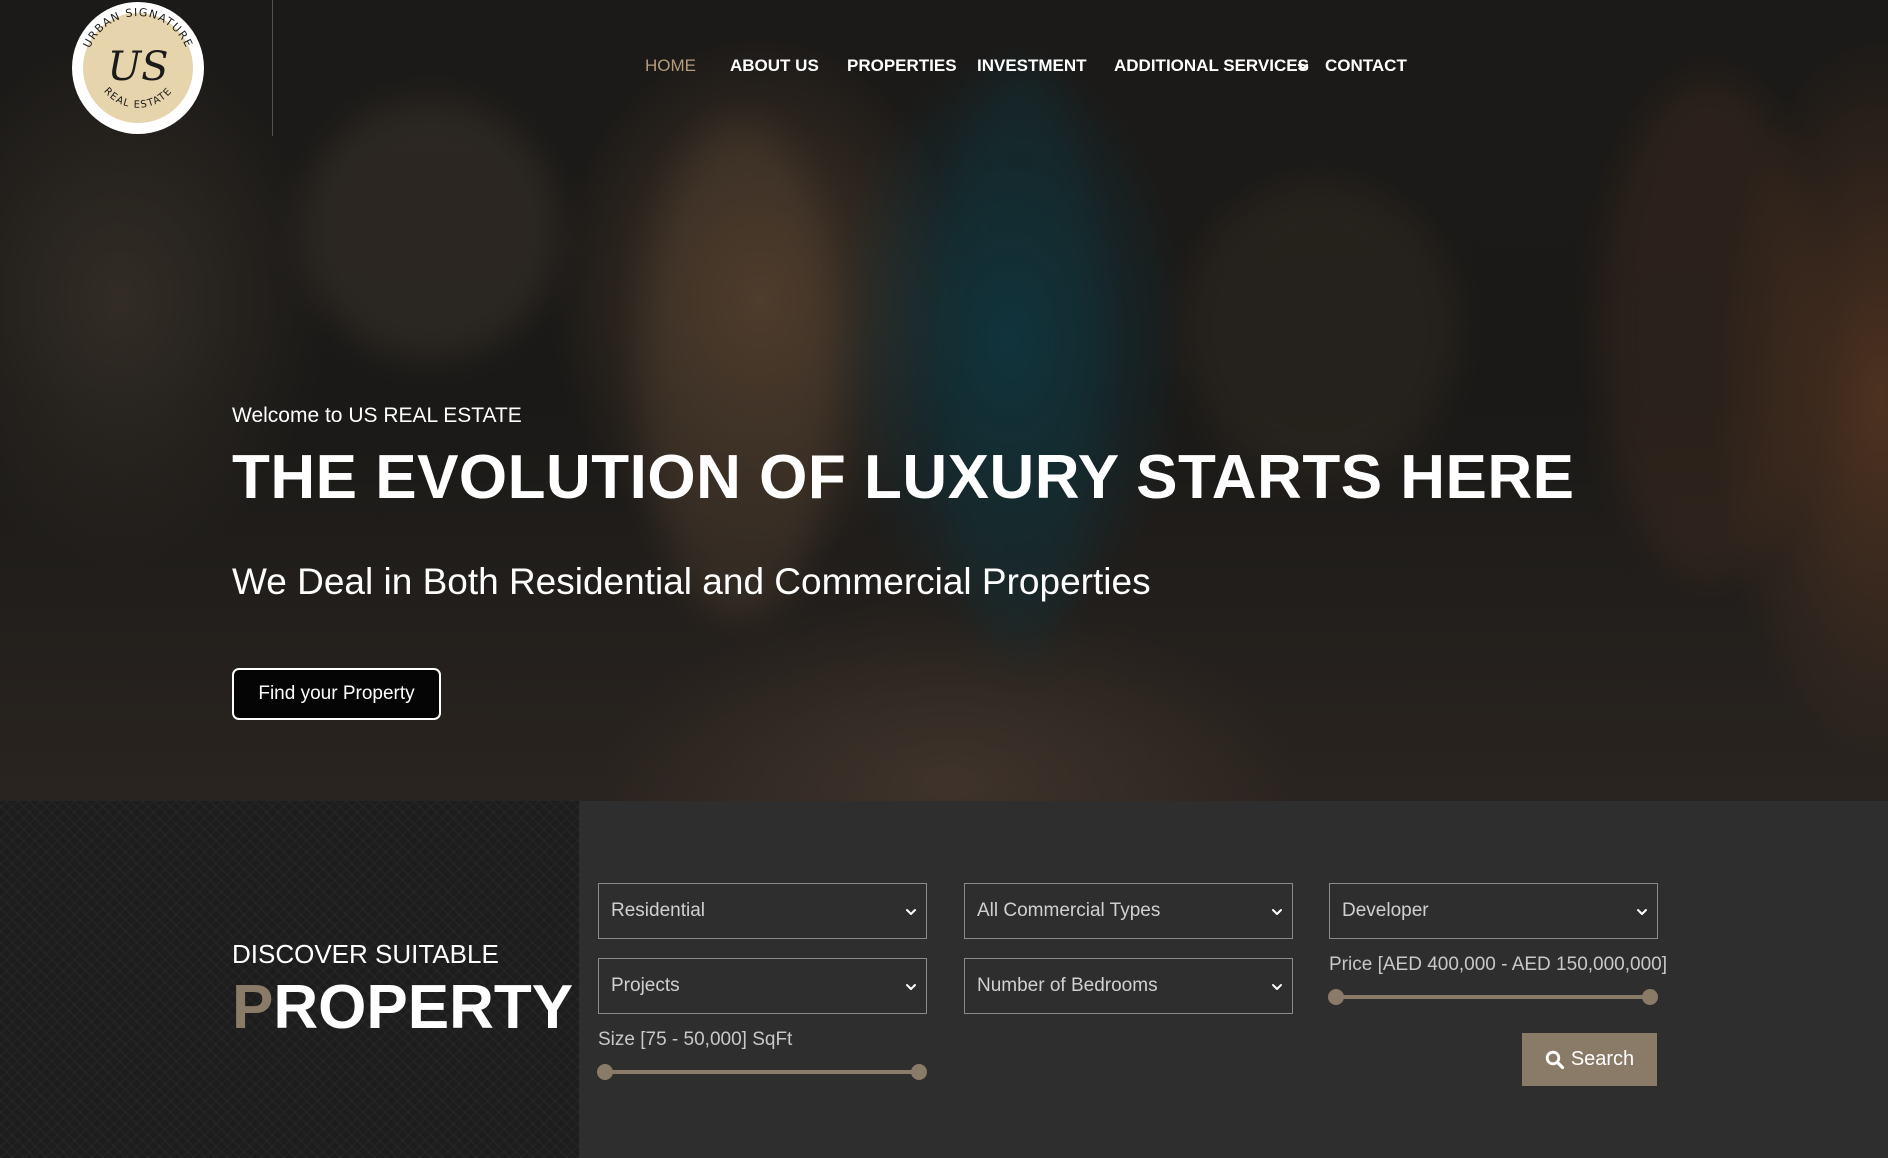 This screenshot has height=1158, width=1888. Describe the element at coordinates (645, 985) in the screenshot. I see `projects-value: Projects` at that location.